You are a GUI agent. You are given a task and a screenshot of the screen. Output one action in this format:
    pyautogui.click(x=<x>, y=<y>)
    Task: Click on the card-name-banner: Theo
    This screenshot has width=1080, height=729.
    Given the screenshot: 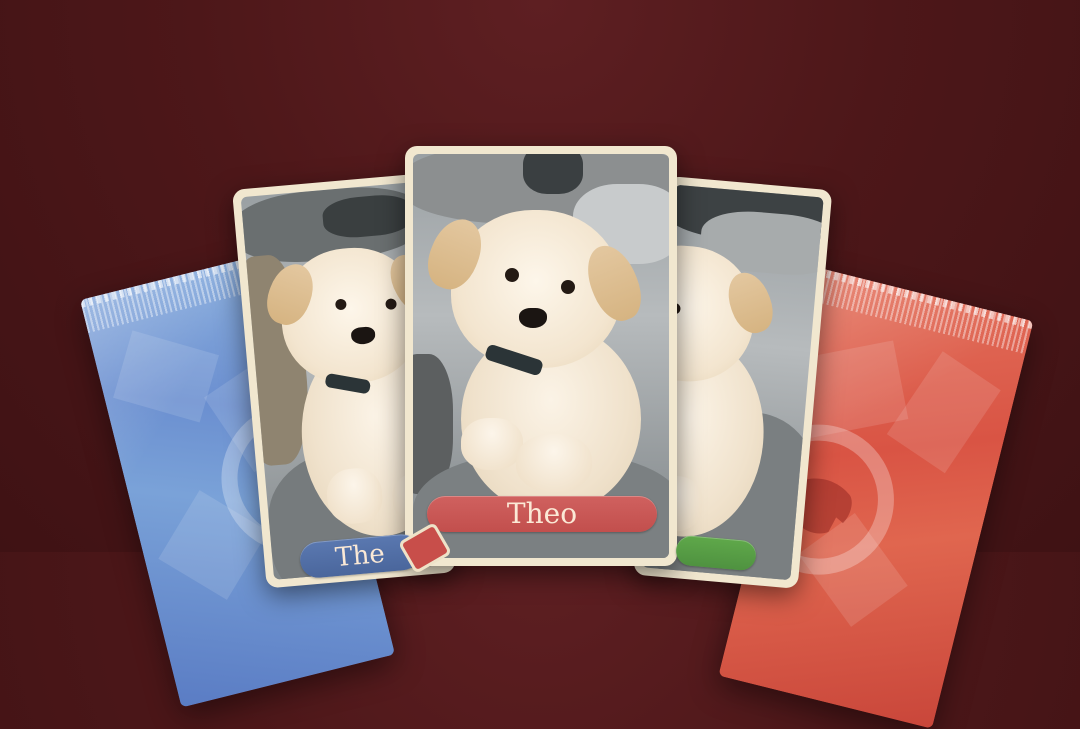 What is the action you would take?
    pyautogui.click(x=542, y=514)
    